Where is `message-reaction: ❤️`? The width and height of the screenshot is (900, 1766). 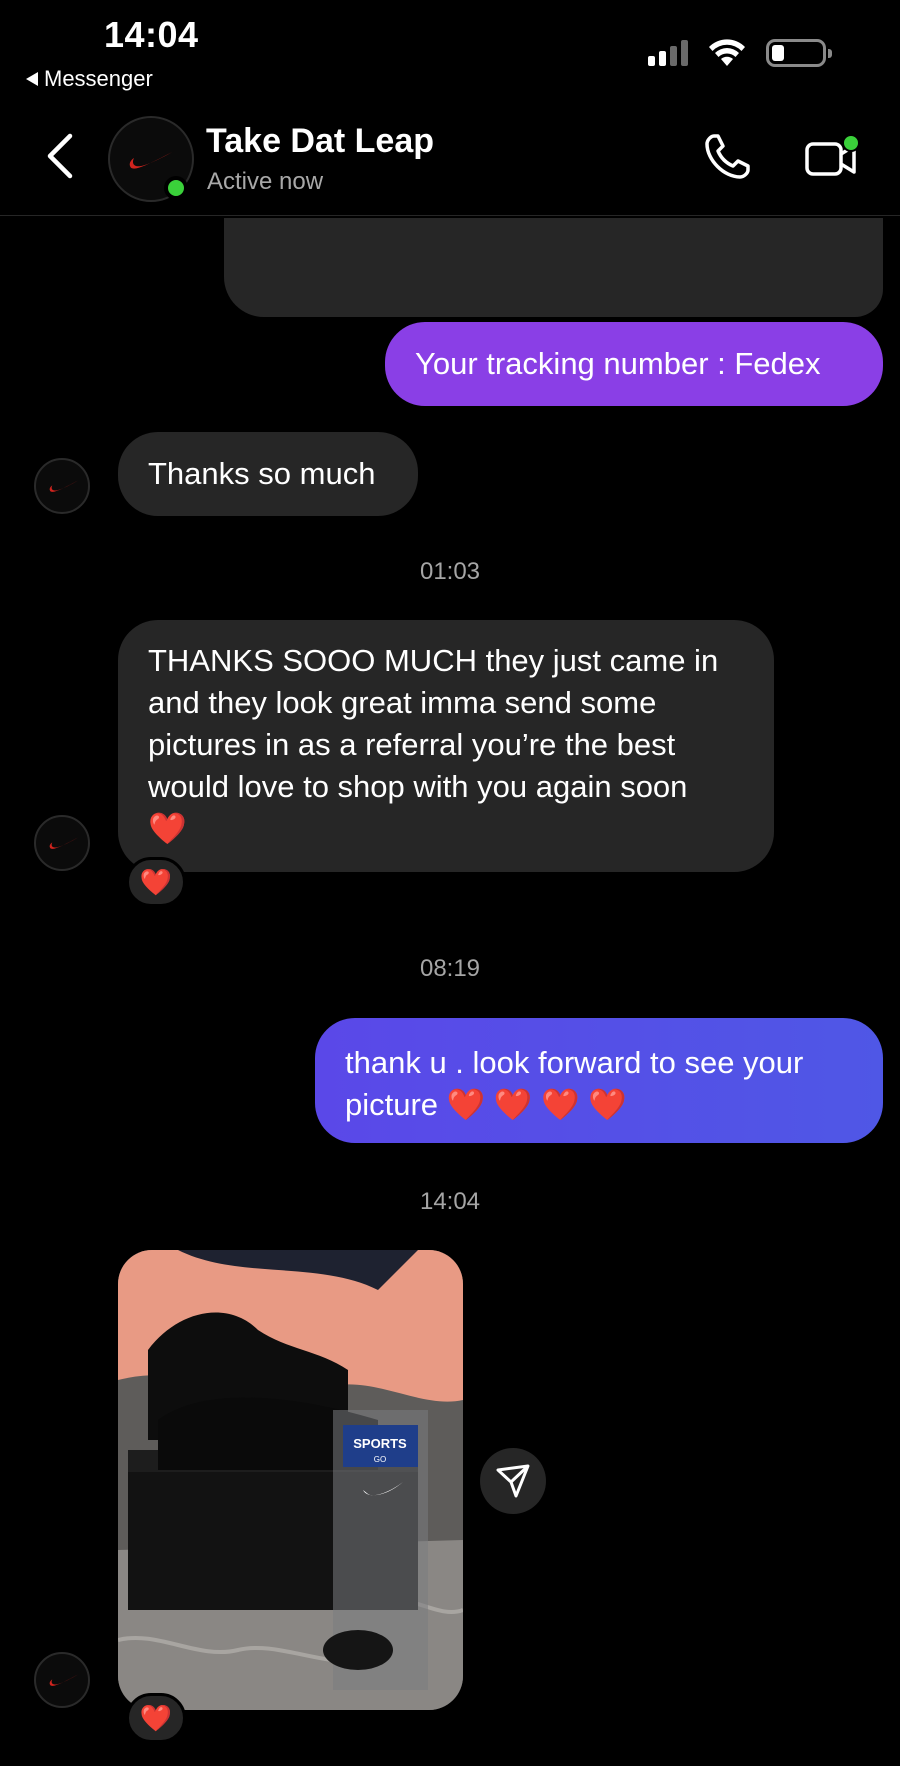
message-reaction: ❤️ is located at coordinates (156, 882).